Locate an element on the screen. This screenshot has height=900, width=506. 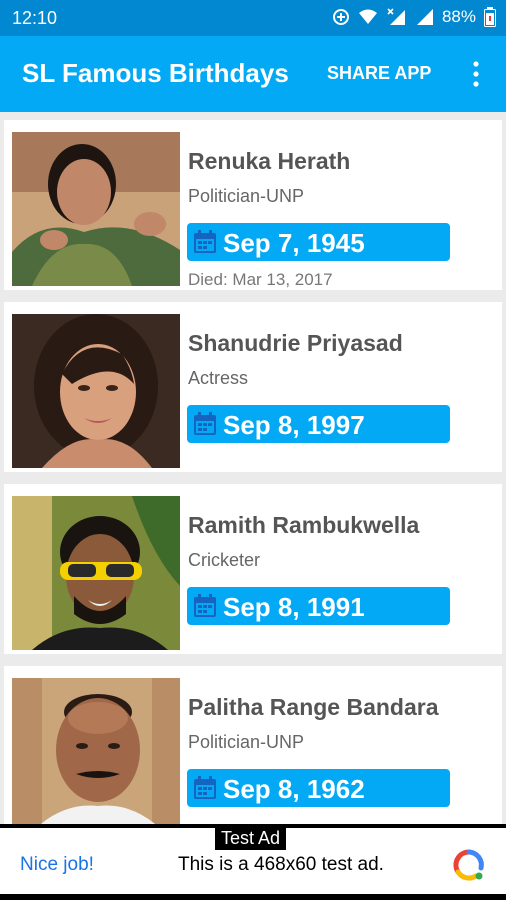
share-app-button: SHARE APP is located at coordinates (379, 73).